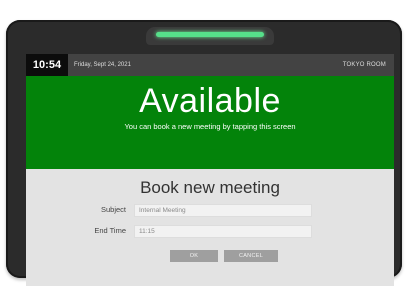 The image size is (408, 286). What do you see at coordinates (113, 209) in the screenshot?
I see `subject-label: Subject` at bounding box center [113, 209].